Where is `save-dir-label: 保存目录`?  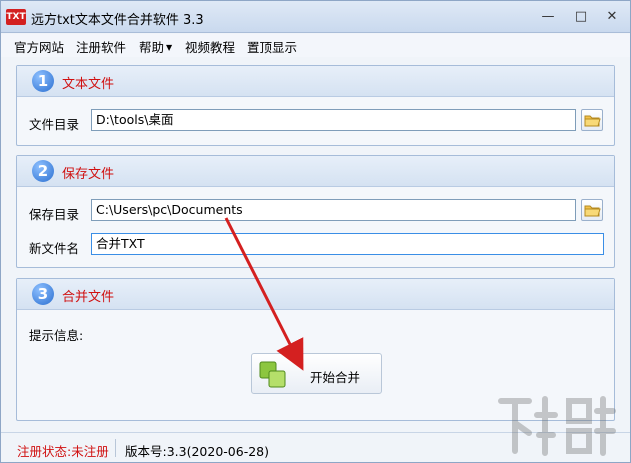
save-dir-label: 保存目录 is located at coordinates (54, 214).